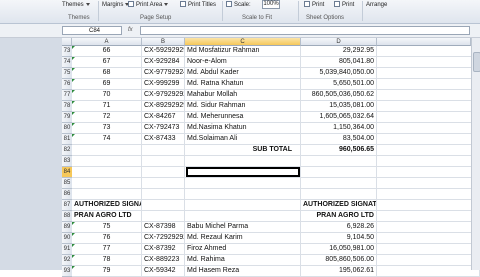 This screenshot has height=277, width=480. Describe the element at coordinates (243, 150) in the screenshot. I see `cell-c: SUB TOTAL` at that location.